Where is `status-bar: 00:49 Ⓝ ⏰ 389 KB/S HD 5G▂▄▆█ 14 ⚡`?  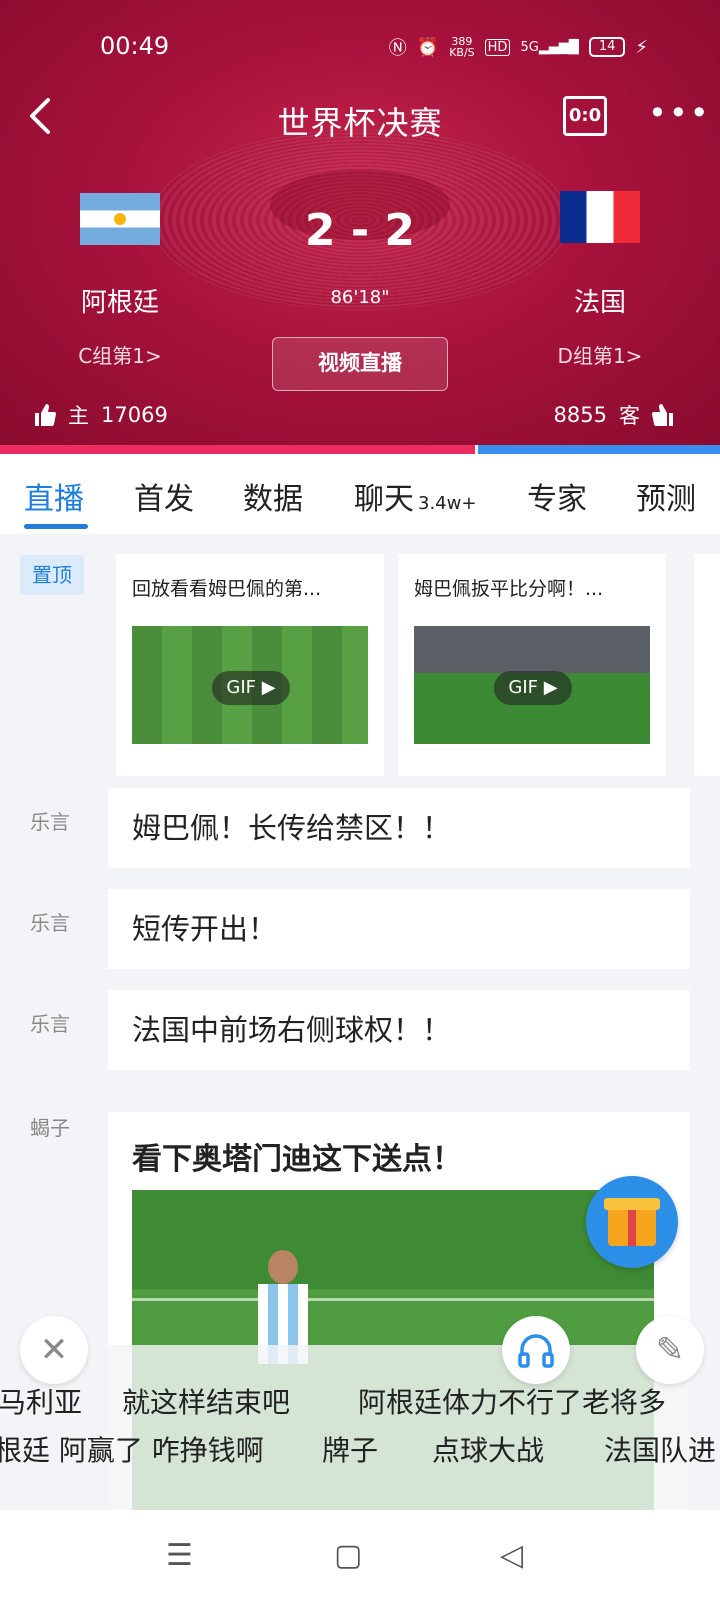 status-bar: 00:49 Ⓝ ⏰ 389 KB/S HD 5G▂▄▆█ 14 ⚡ is located at coordinates (360, 45).